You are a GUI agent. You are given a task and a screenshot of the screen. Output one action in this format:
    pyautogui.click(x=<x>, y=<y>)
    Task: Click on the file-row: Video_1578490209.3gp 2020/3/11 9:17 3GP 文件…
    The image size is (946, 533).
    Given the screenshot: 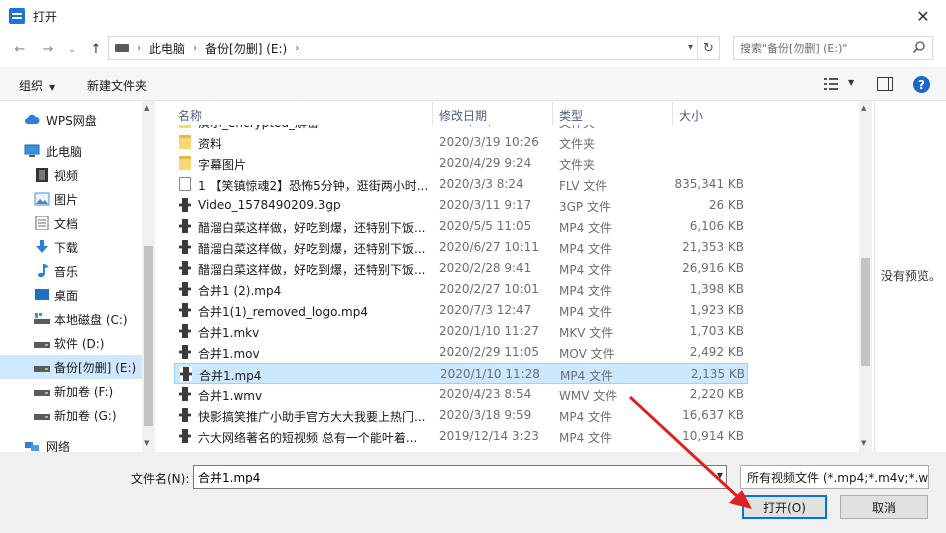 What is the action you would take?
    pyautogui.click(x=461, y=205)
    